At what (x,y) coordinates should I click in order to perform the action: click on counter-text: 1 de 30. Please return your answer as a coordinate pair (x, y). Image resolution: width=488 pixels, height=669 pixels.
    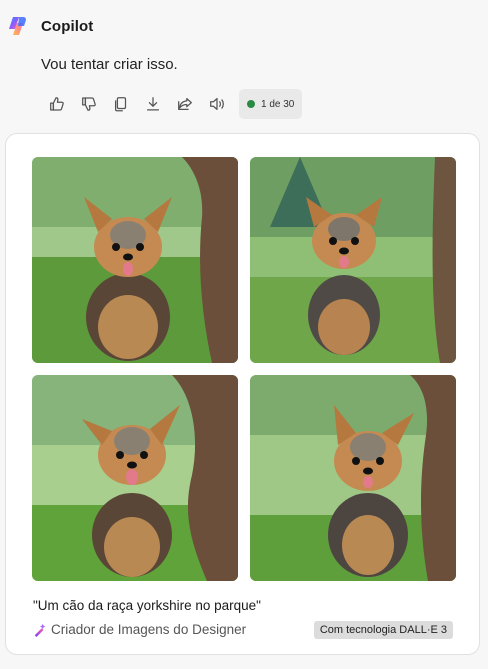
    Looking at the image, I should click on (278, 104).